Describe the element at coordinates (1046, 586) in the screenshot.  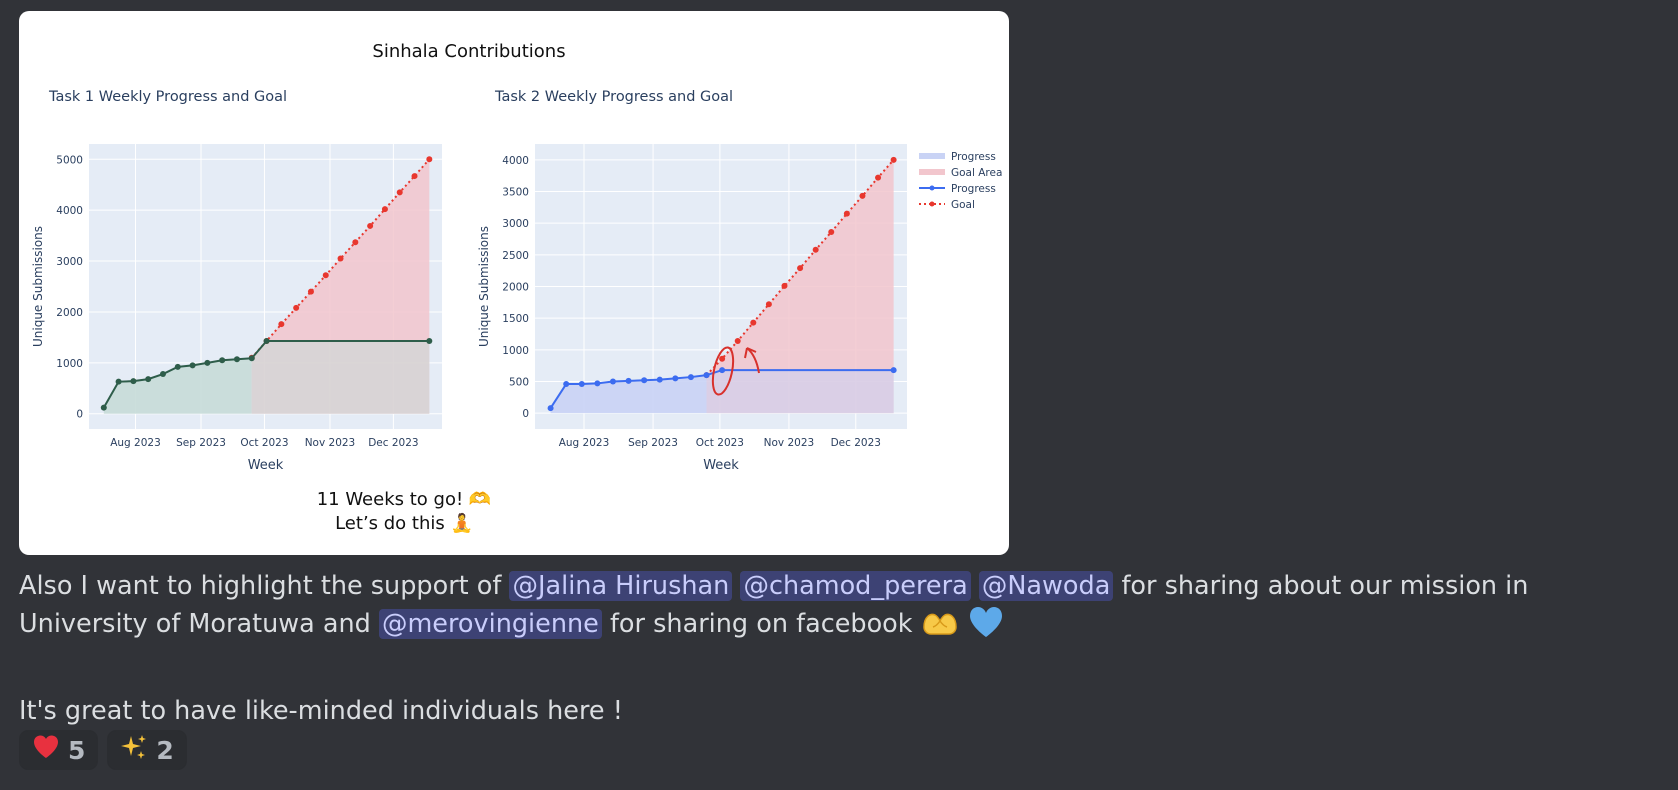
I see `mention-nawoda: @Nawoda` at that location.